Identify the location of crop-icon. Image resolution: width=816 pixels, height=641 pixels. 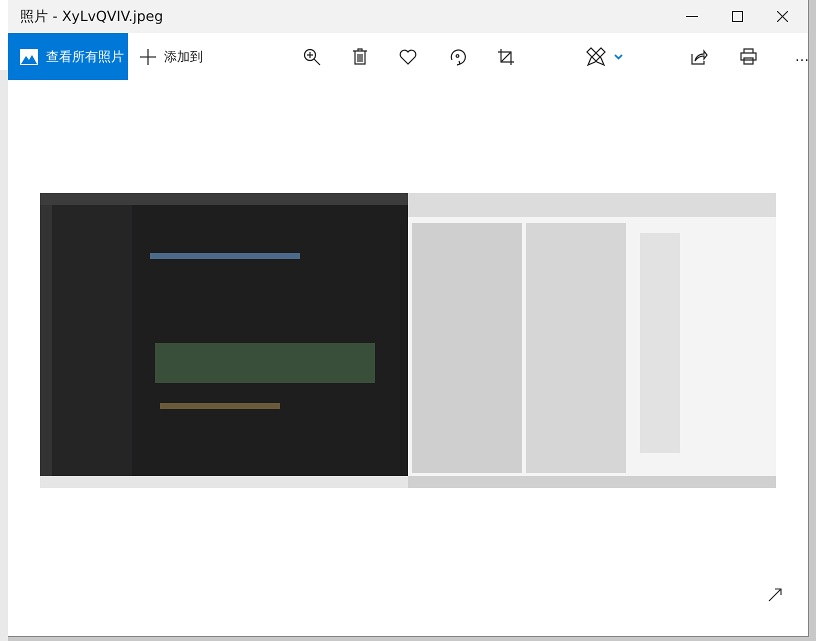
(506, 56).